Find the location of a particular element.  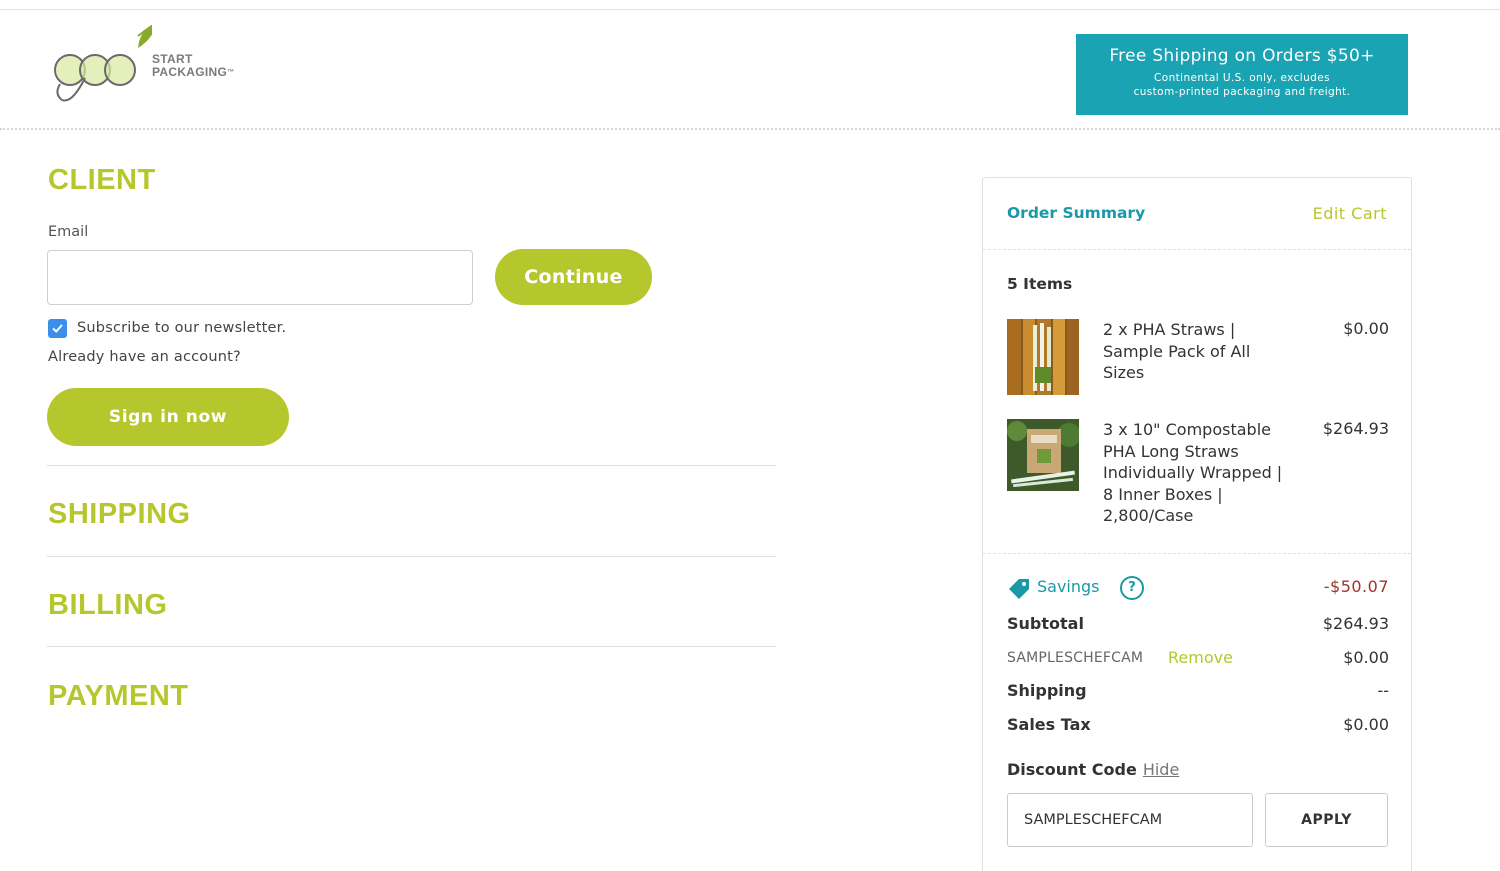

logo-text: START PACKAGING™ is located at coordinates (193, 65).